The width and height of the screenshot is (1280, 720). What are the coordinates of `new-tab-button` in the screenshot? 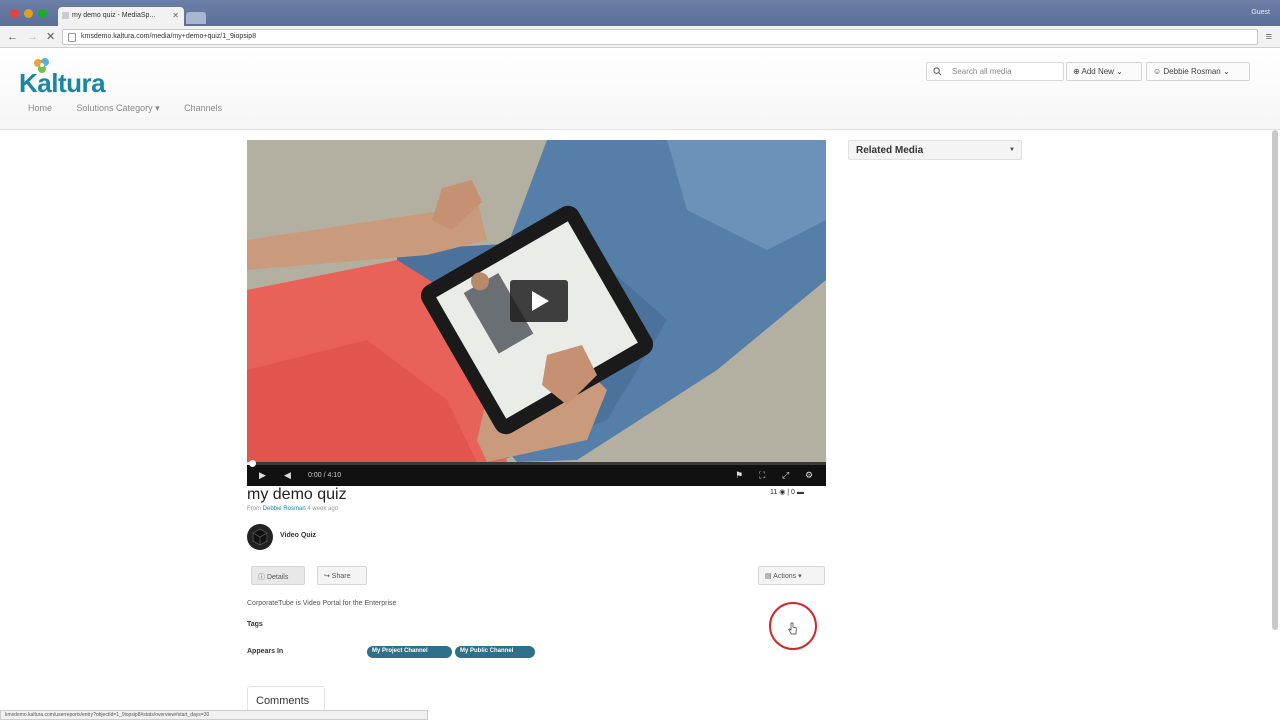 It's located at (196, 18).